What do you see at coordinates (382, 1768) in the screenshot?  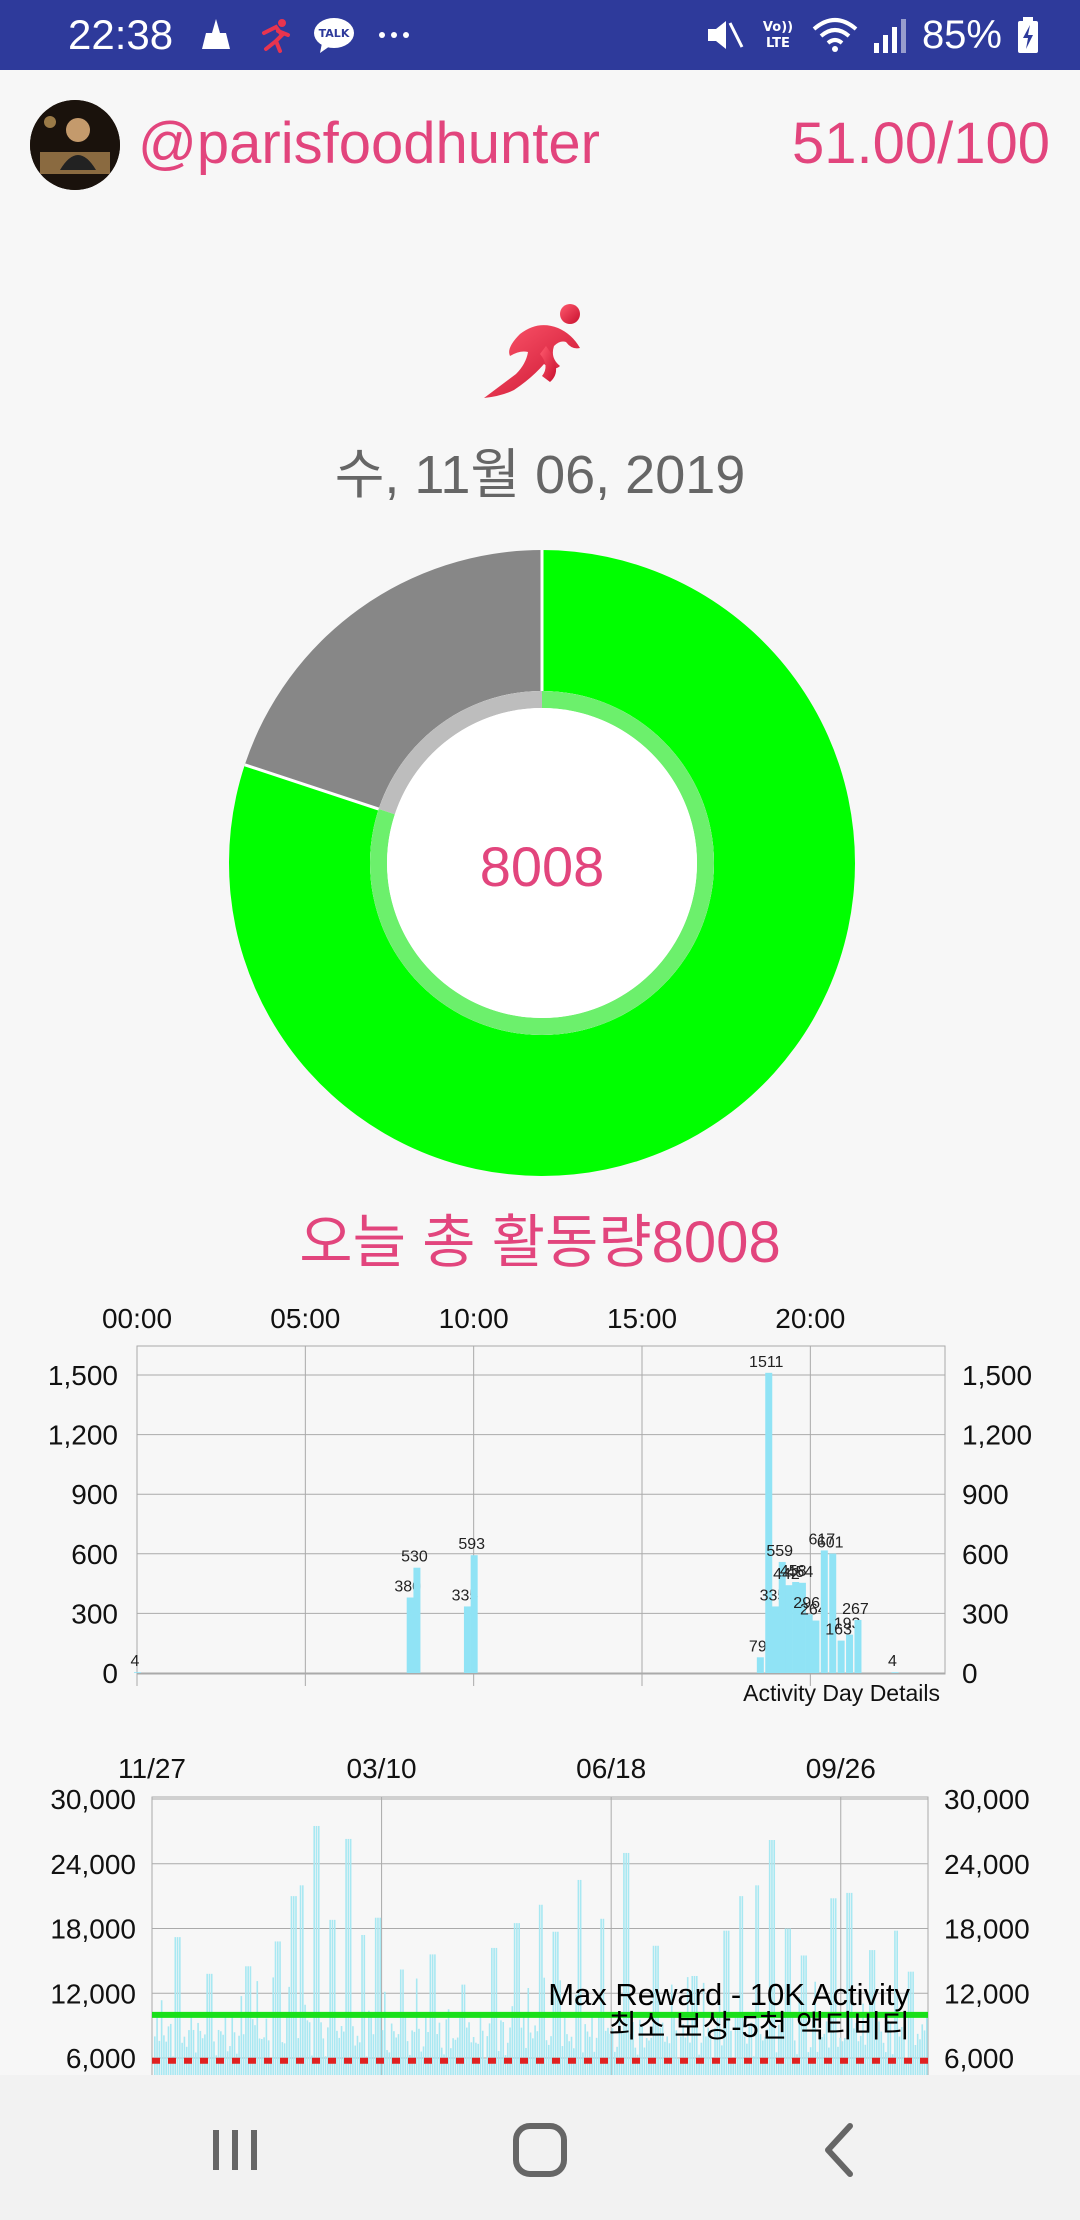 I see `x-tick-label: 03/10` at bounding box center [382, 1768].